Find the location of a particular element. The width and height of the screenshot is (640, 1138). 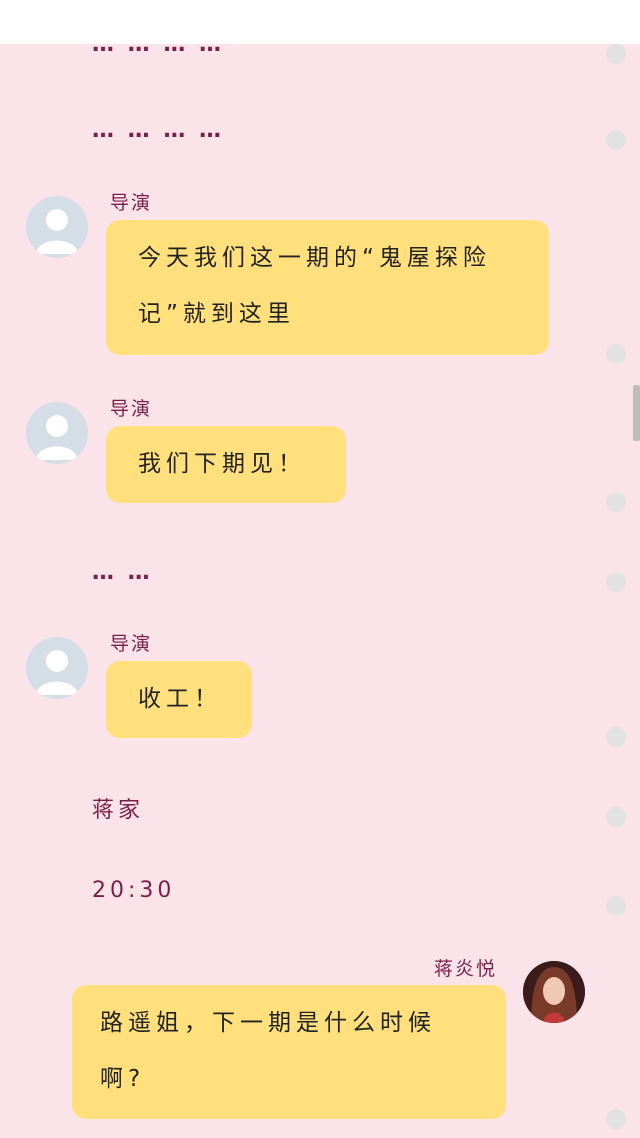

user-photo-avatar is located at coordinates (554, 992).